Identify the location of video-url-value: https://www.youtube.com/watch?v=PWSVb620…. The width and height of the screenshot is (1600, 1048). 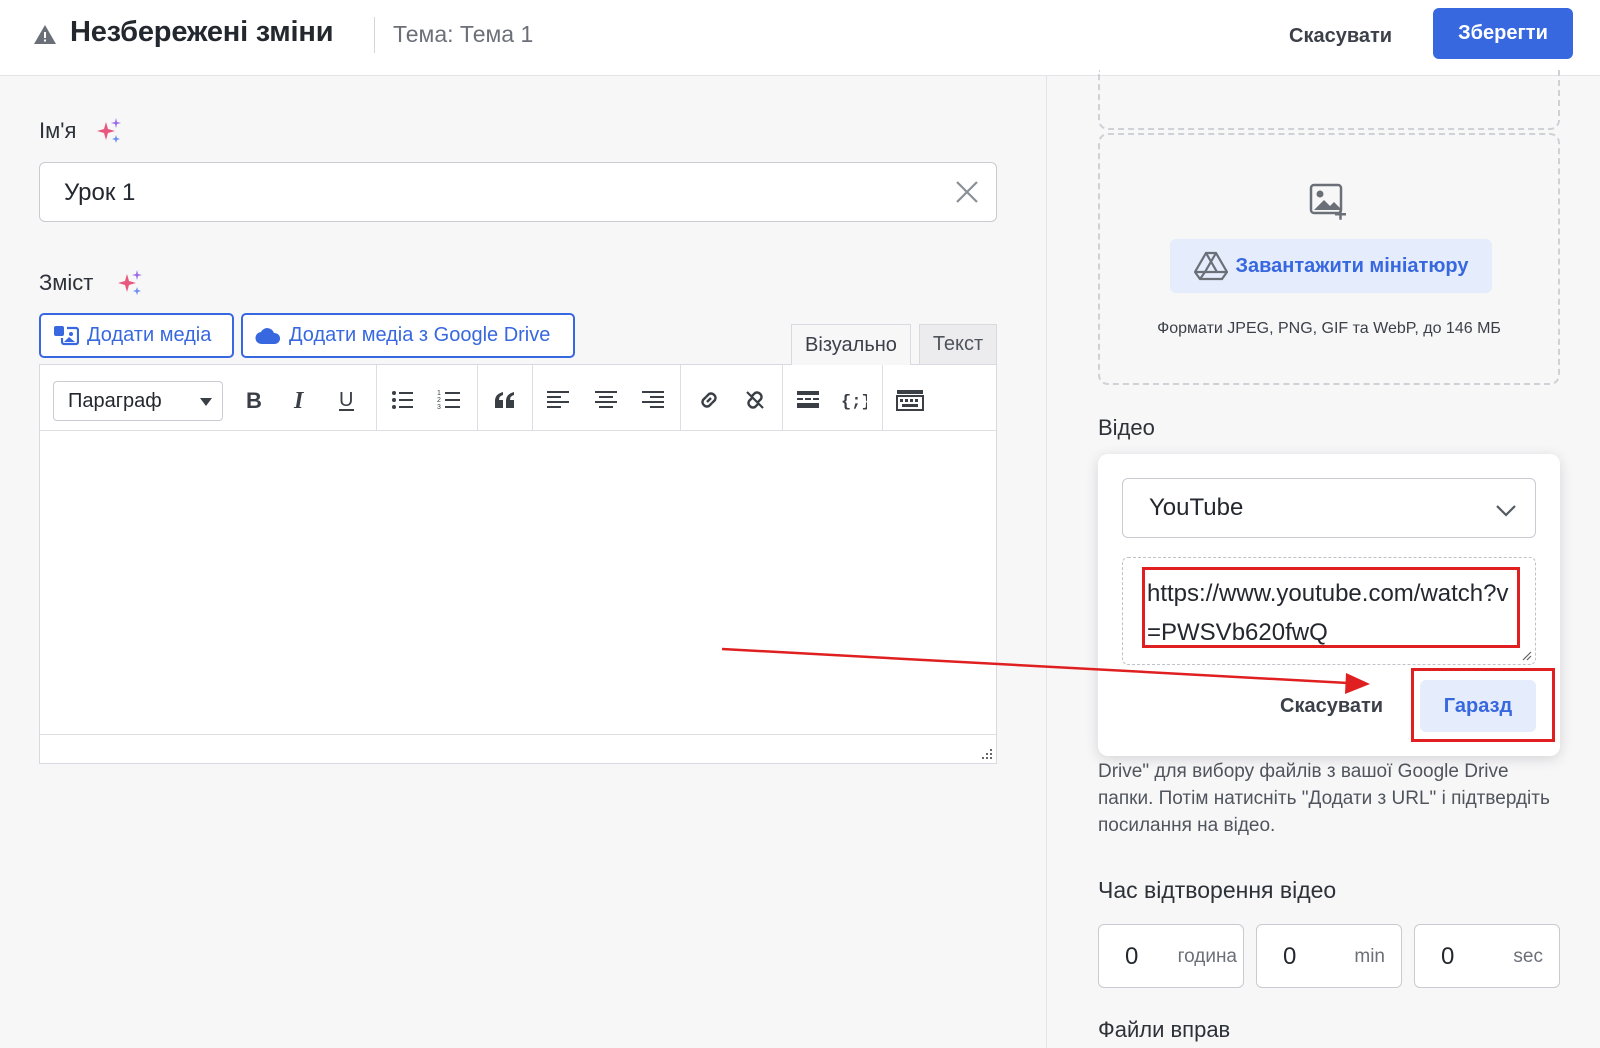
(1328, 613).